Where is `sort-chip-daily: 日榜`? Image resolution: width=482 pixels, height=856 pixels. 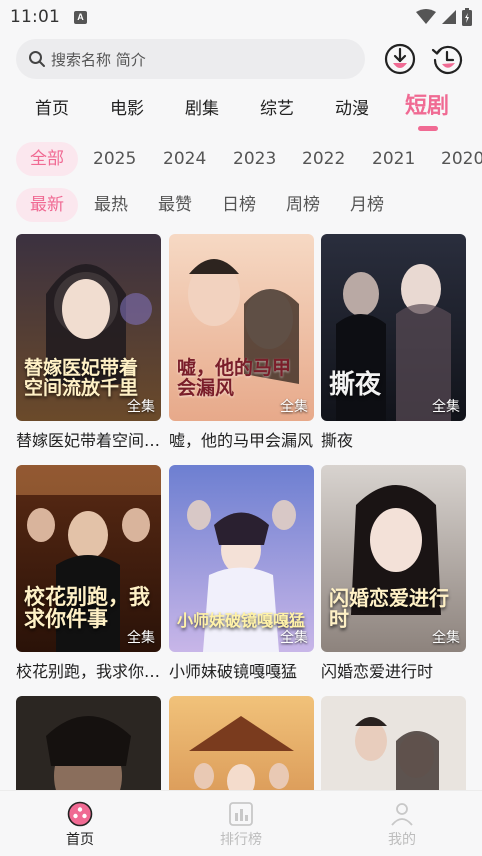 sort-chip-daily: 日榜 is located at coordinates (239, 205).